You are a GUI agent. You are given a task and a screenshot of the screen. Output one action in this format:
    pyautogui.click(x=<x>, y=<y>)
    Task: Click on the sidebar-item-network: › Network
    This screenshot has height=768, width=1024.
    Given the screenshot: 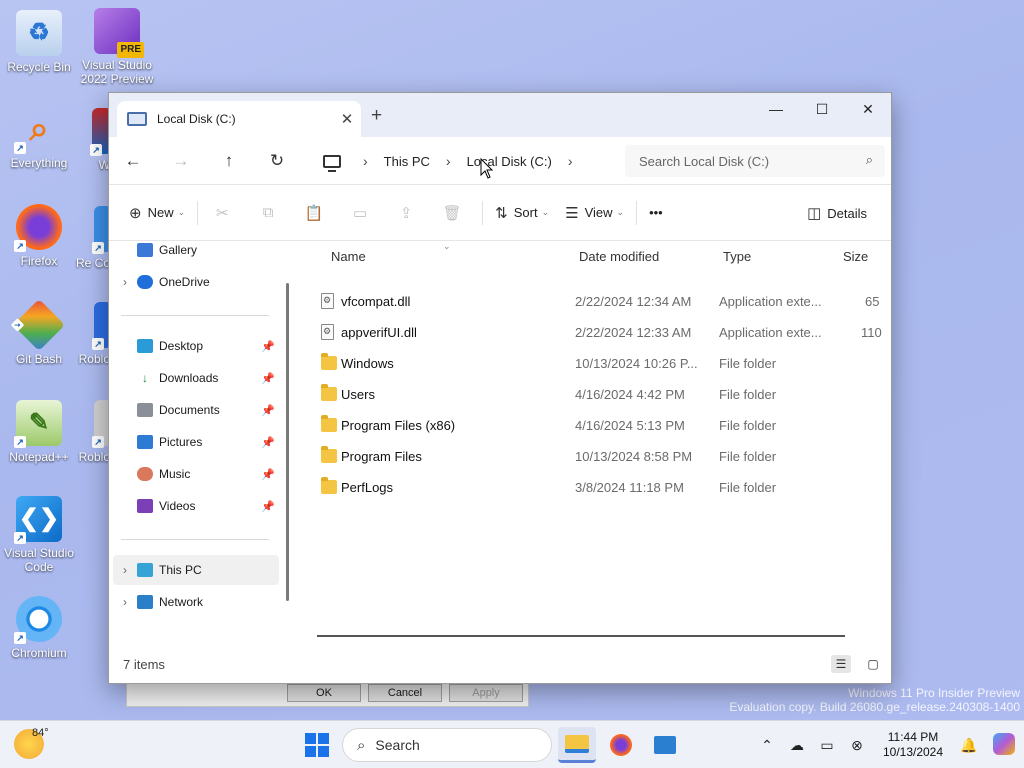 What is the action you would take?
    pyautogui.click(x=196, y=602)
    